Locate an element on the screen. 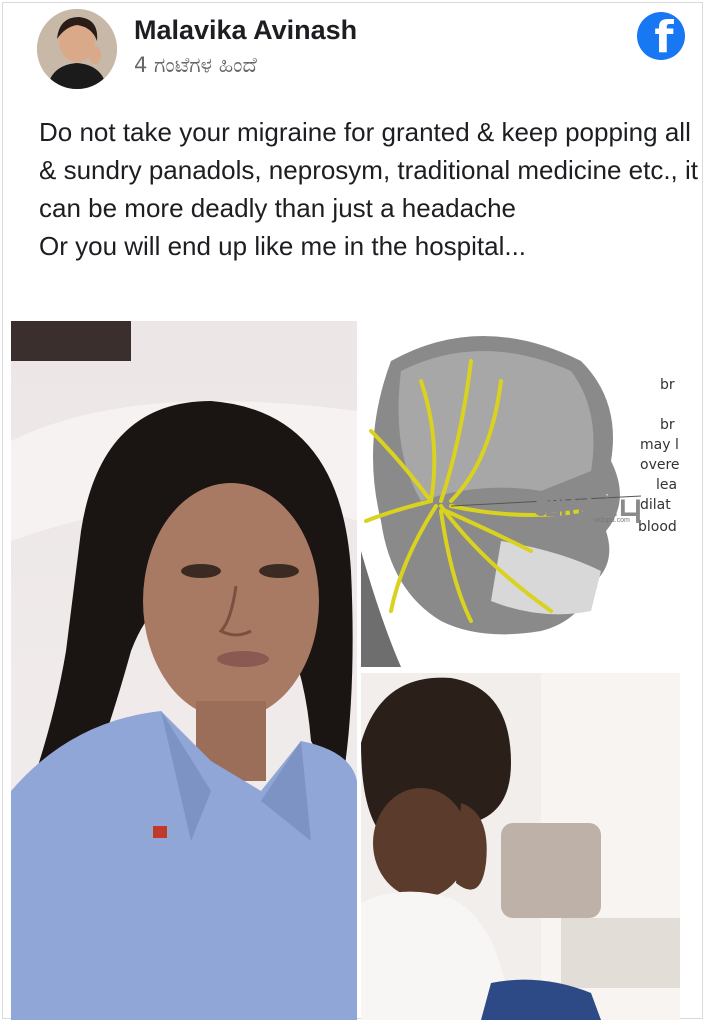  diagram-caption: dilat is located at coordinates (655, 505).